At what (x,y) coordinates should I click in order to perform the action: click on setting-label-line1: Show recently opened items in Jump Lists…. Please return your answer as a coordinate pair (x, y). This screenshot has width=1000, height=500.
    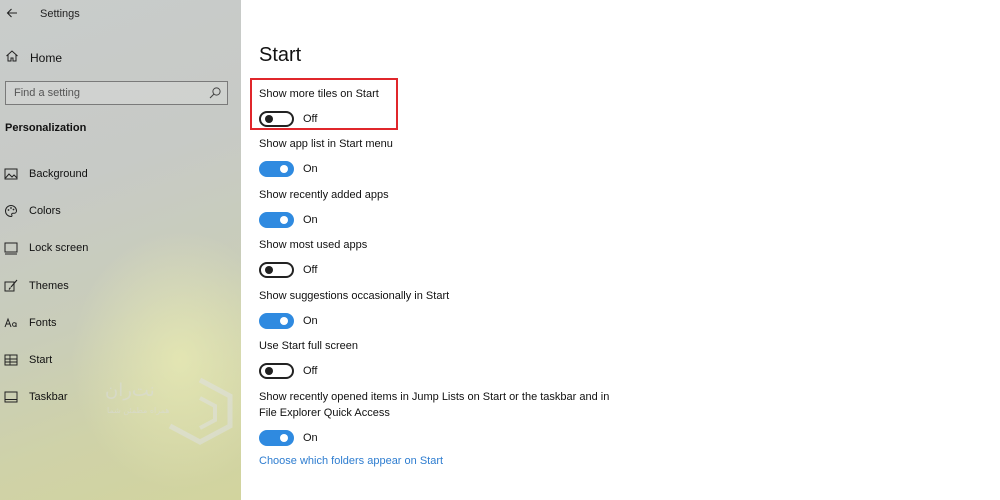
    Looking at the image, I should click on (434, 397).